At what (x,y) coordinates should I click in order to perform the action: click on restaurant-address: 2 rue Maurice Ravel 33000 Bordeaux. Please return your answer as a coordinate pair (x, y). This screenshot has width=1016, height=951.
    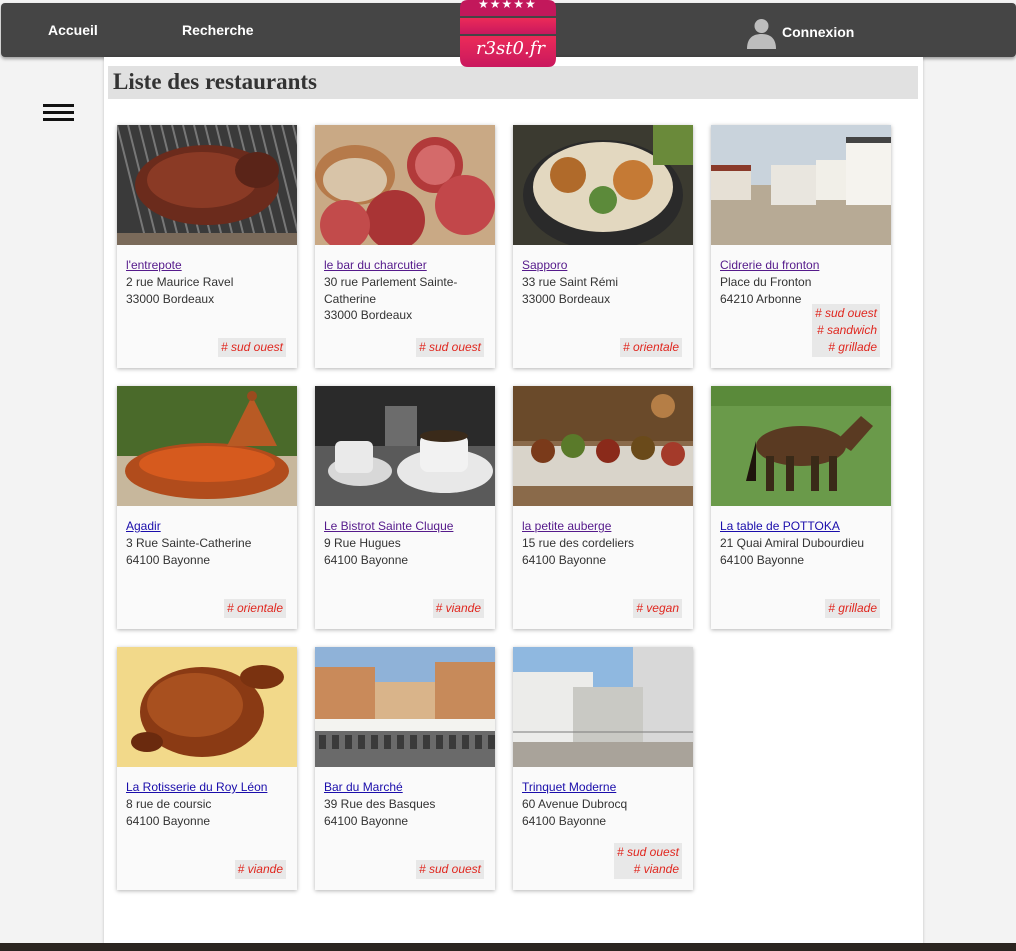
    Looking at the image, I should click on (208, 290).